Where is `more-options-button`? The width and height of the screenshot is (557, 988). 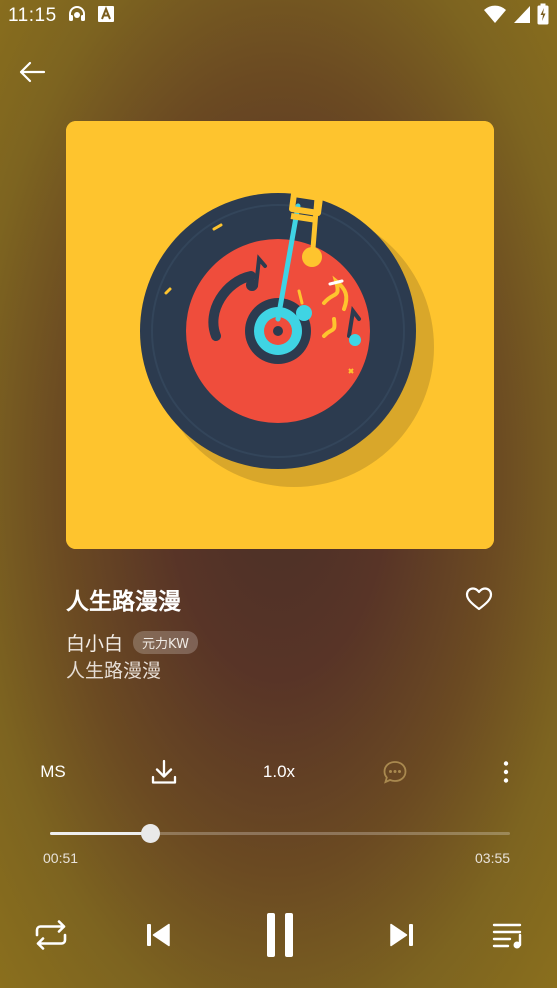 more-options-button is located at coordinates (506, 772).